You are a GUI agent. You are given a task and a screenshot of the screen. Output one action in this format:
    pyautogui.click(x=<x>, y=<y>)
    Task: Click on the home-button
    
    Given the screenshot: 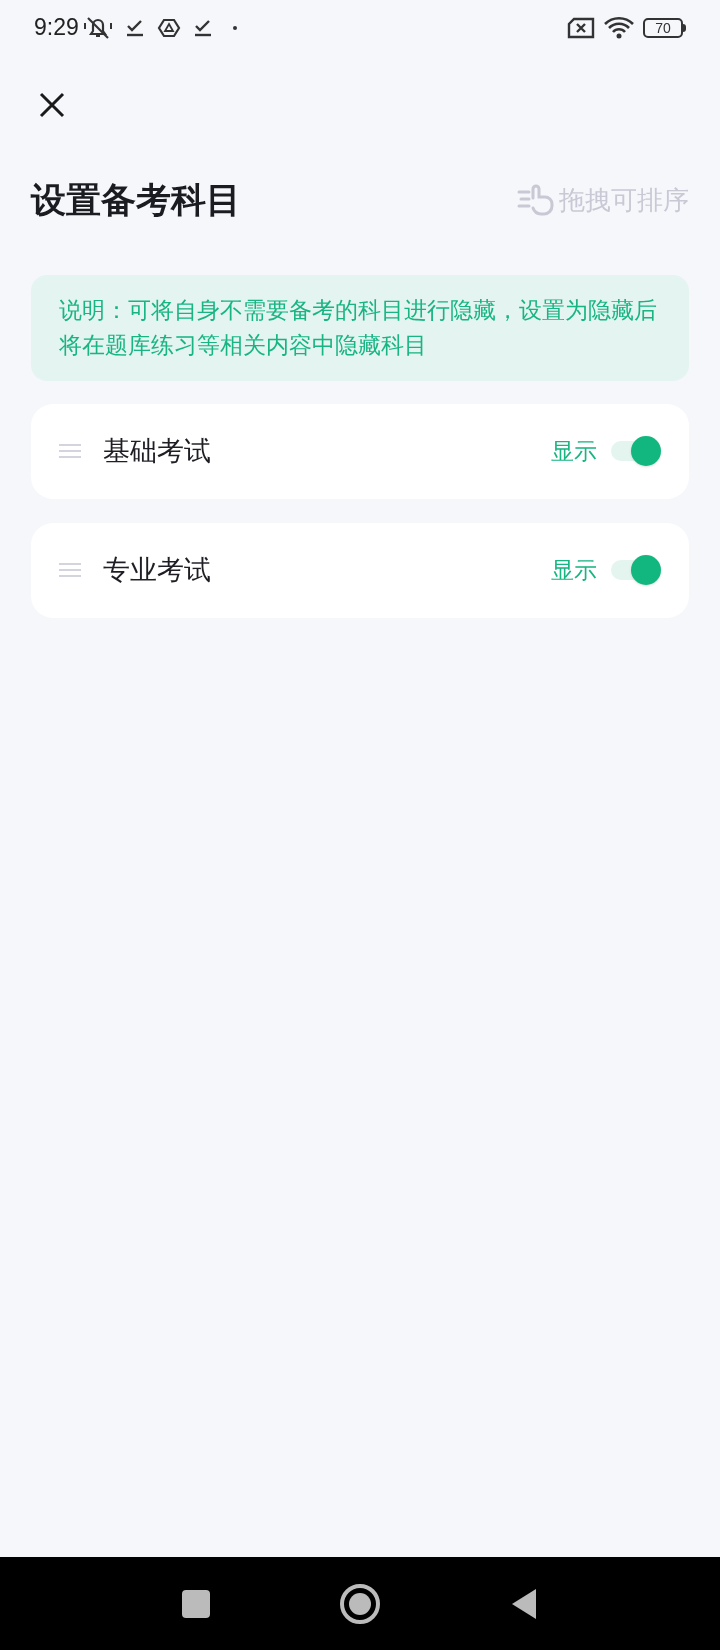 What is the action you would take?
    pyautogui.click(x=360, y=1603)
    